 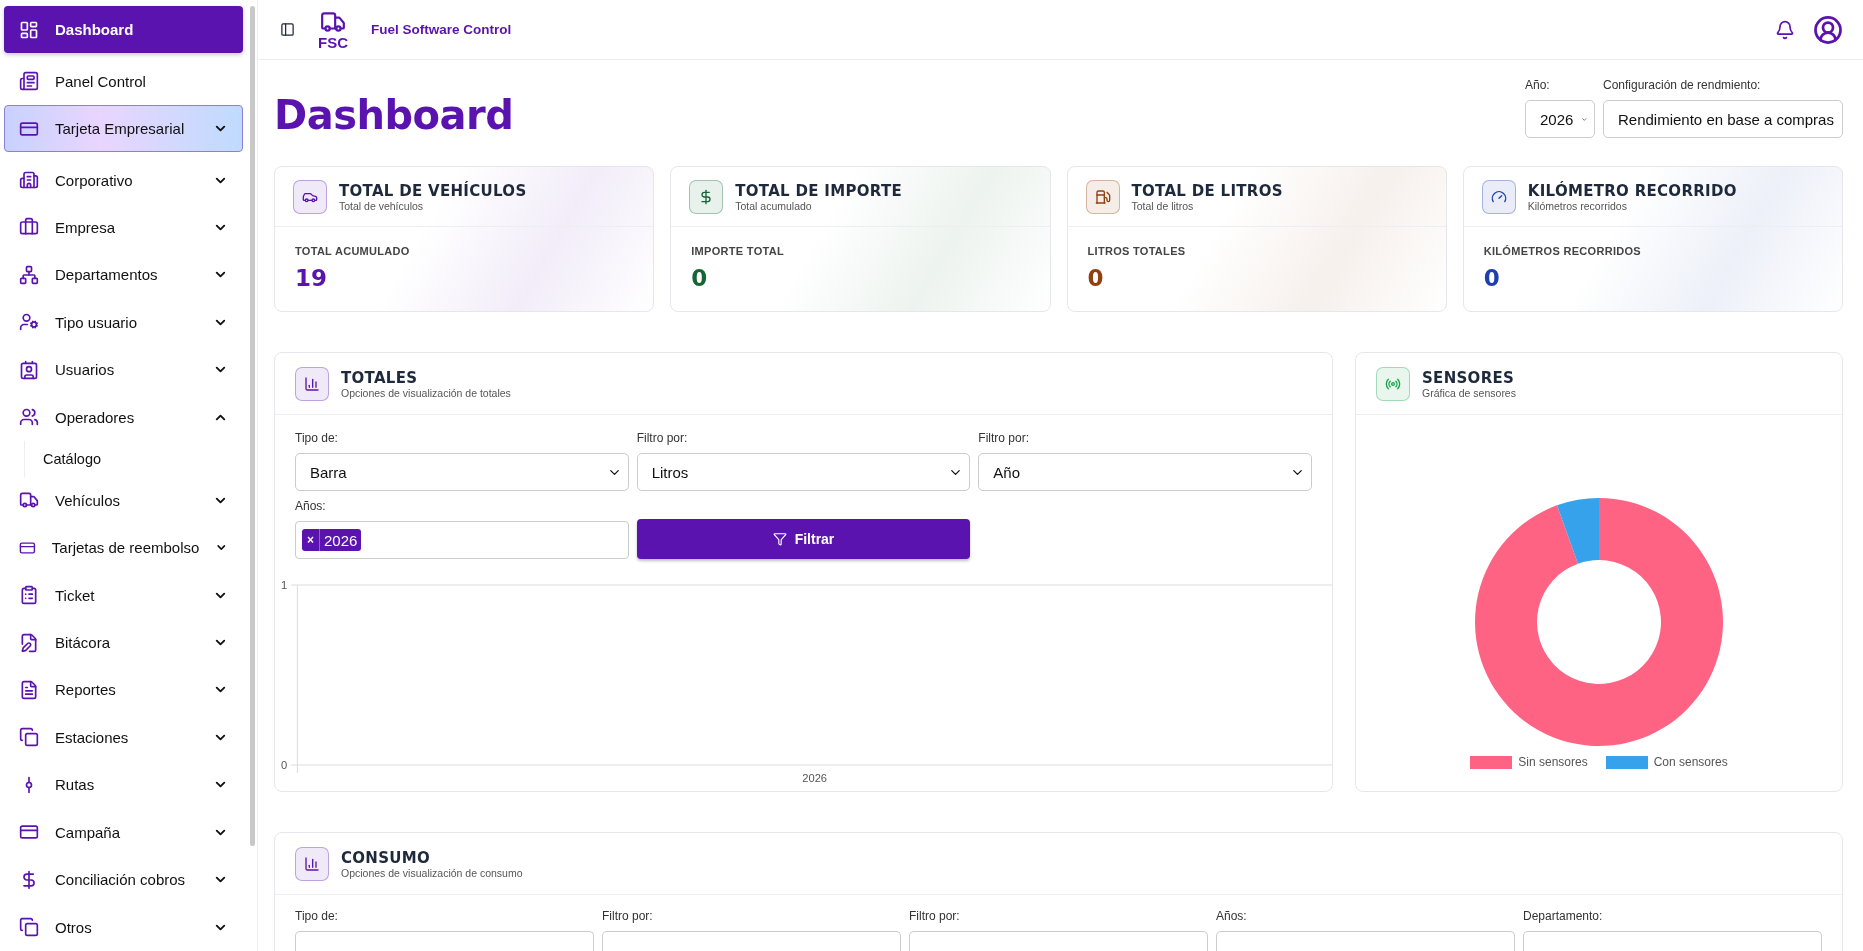 What do you see at coordinates (380, 377) in the screenshot?
I see `panel-title: TOTALES` at bounding box center [380, 377].